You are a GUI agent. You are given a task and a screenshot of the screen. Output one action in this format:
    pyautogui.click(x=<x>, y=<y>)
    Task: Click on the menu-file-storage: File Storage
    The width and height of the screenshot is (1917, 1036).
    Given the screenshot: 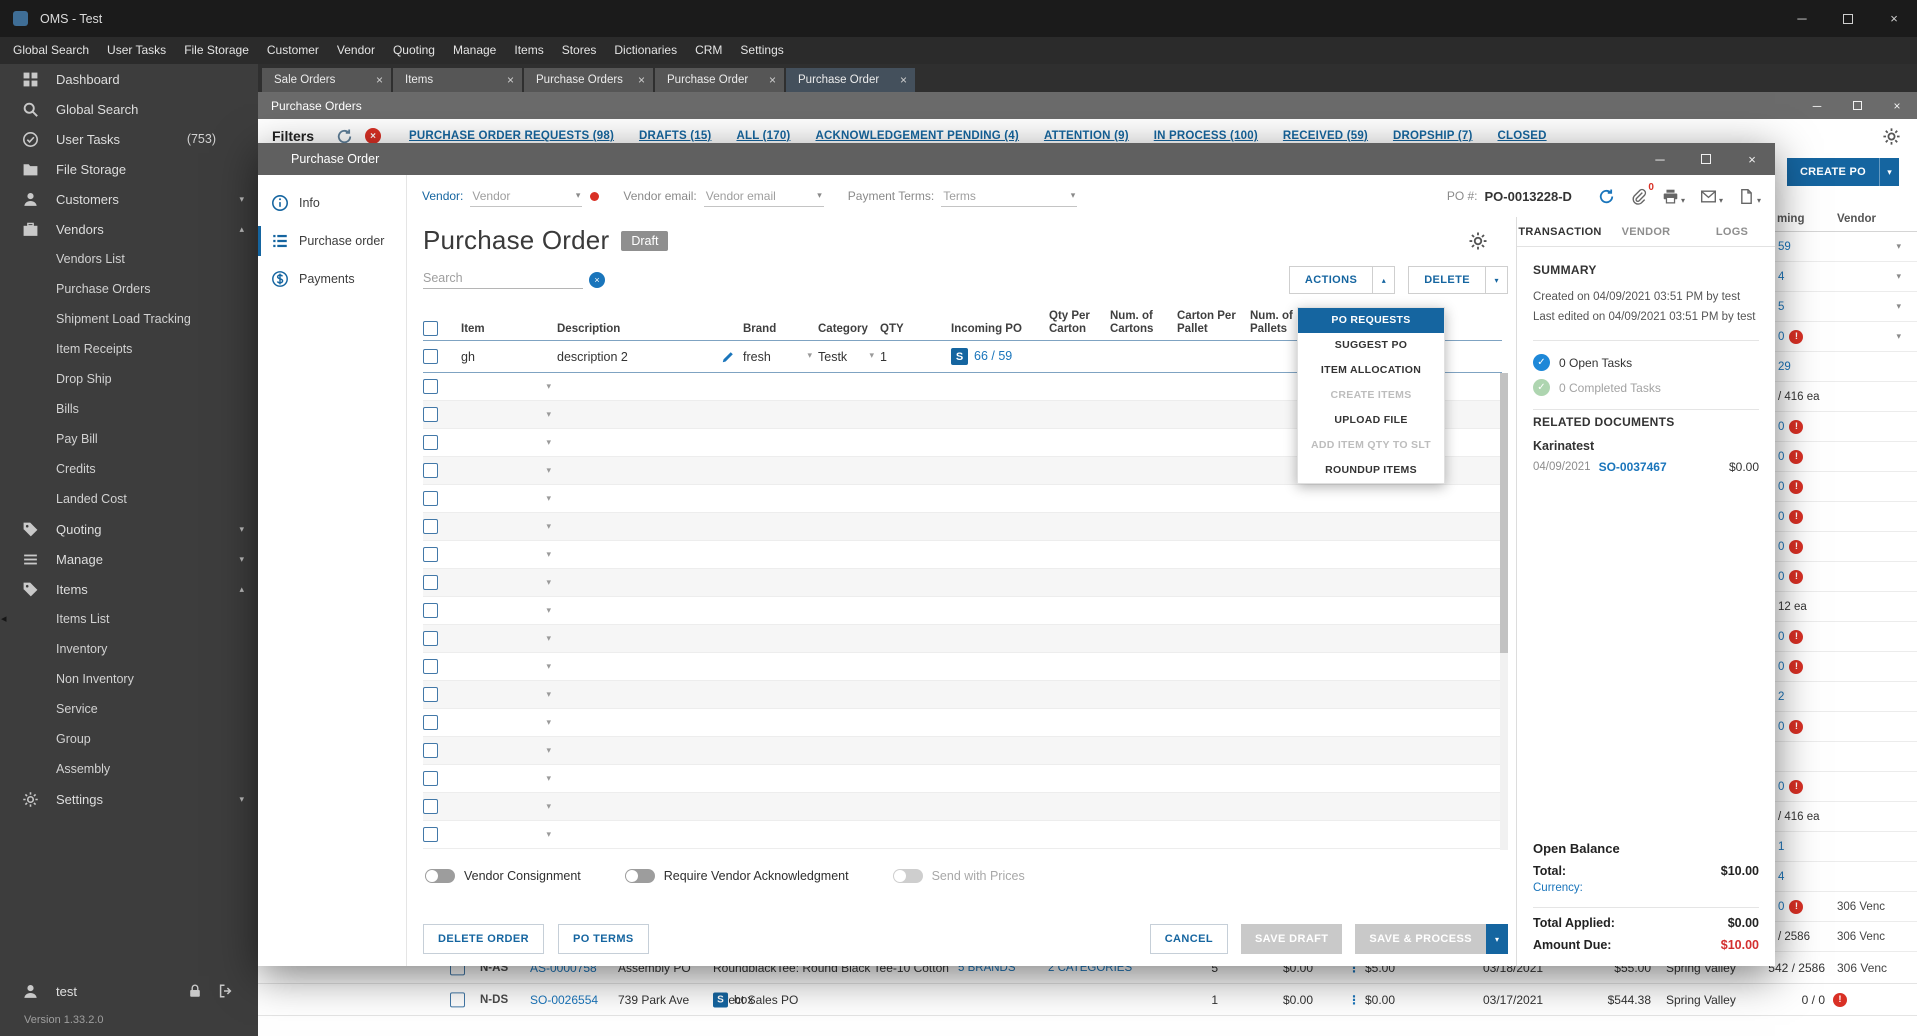 What is the action you would take?
    pyautogui.click(x=216, y=50)
    